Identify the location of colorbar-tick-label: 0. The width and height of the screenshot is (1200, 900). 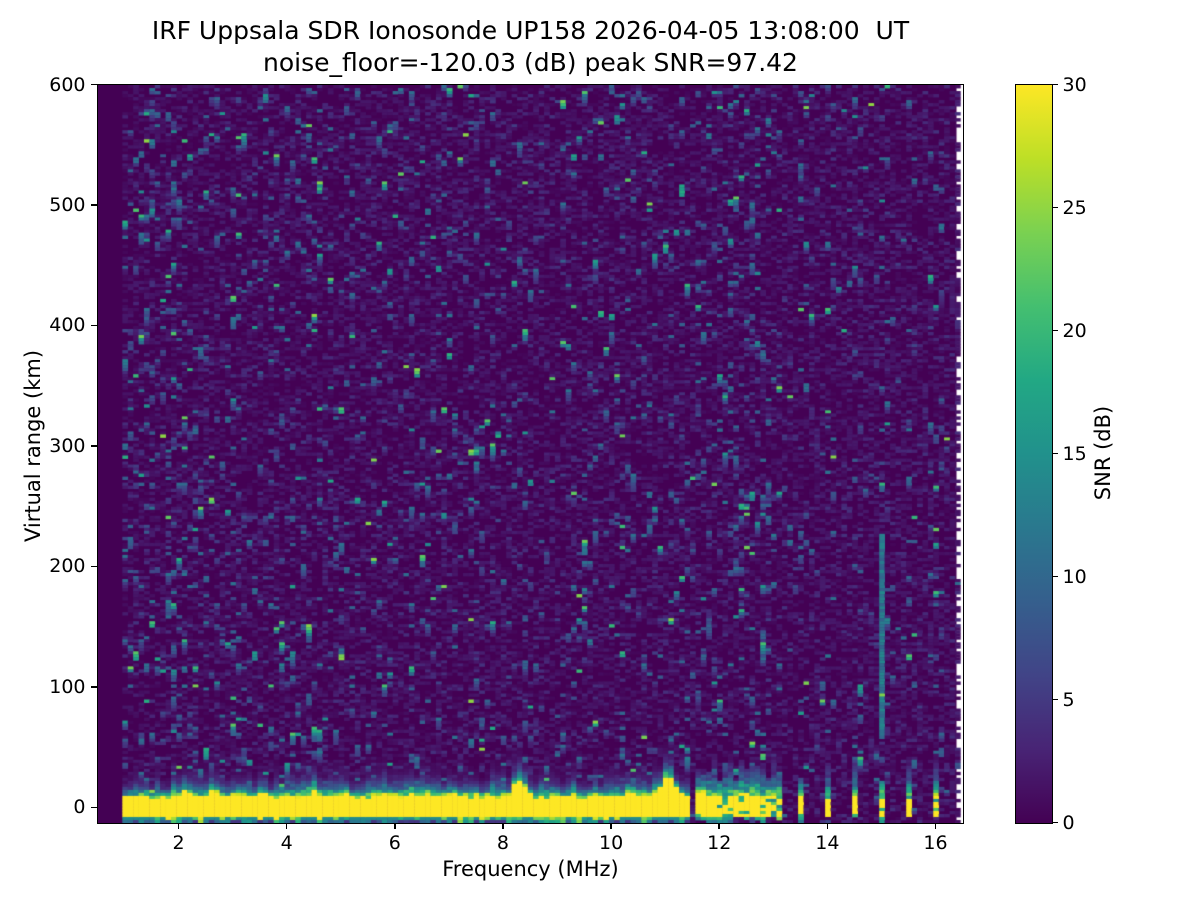
(1068, 822).